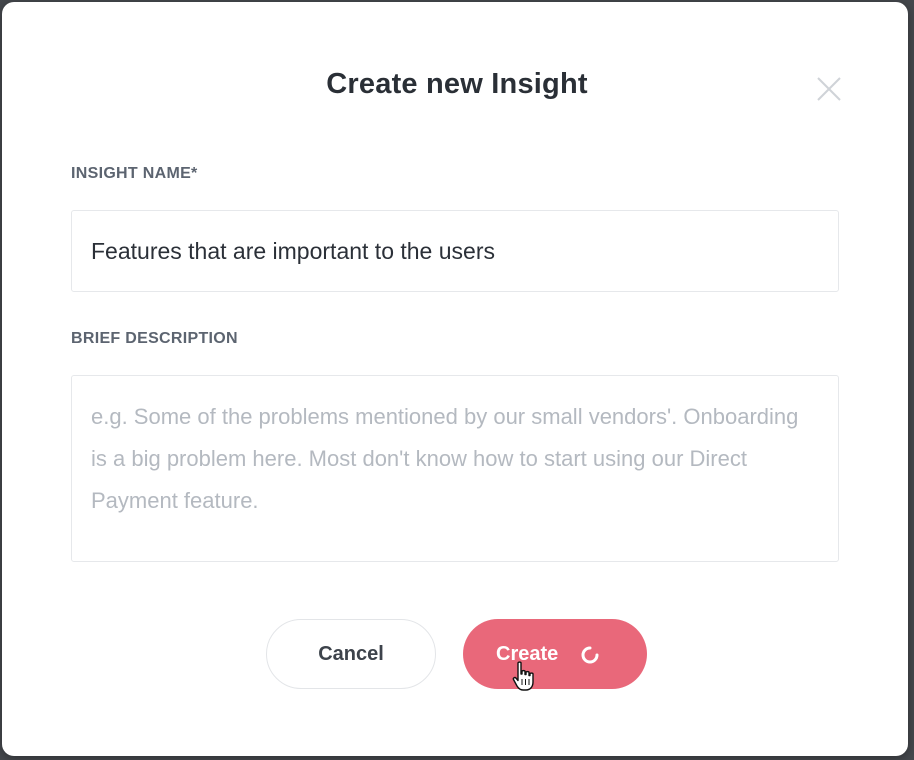  I want to click on brief-description-label: BRIEF DESCRIPTION, so click(154, 338).